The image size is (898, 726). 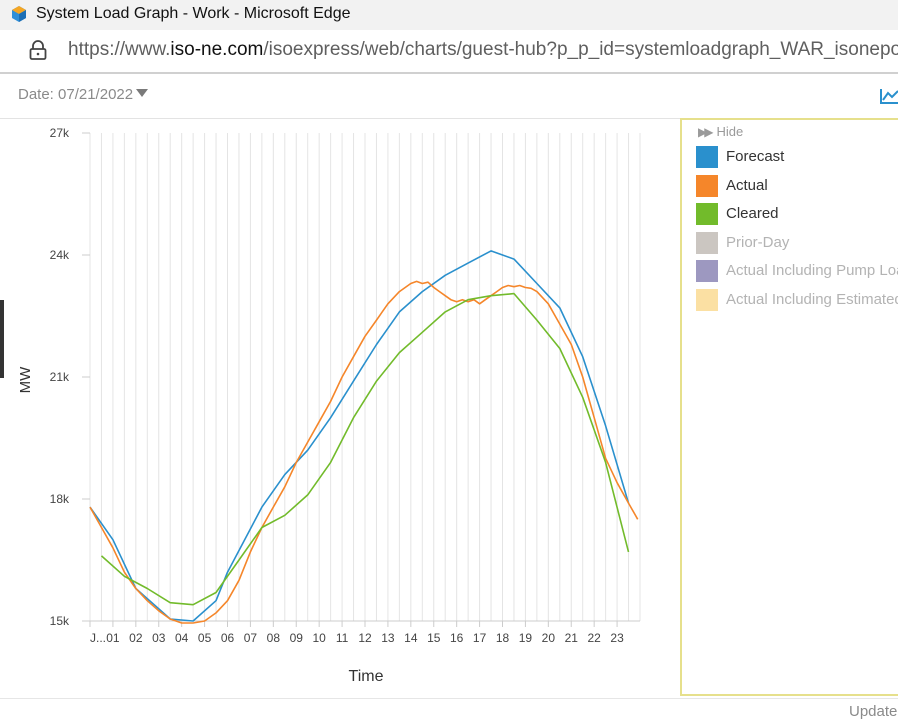 I want to click on legend-hide-label: Hide, so click(x=730, y=131).